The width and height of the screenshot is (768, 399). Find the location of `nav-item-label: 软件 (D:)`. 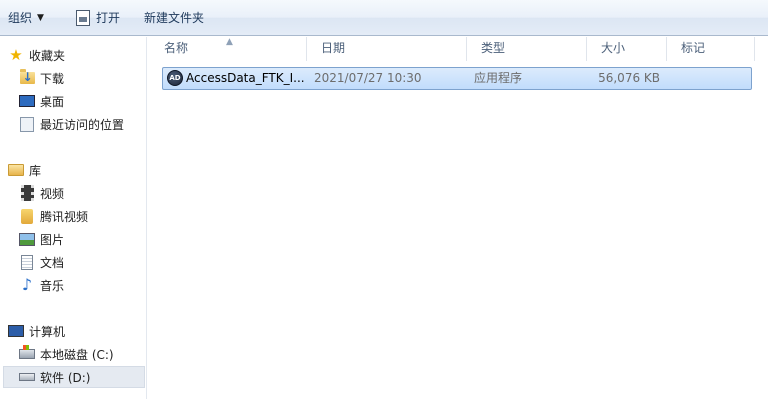

nav-item-label: 软件 (D:) is located at coordinates (65, 377).